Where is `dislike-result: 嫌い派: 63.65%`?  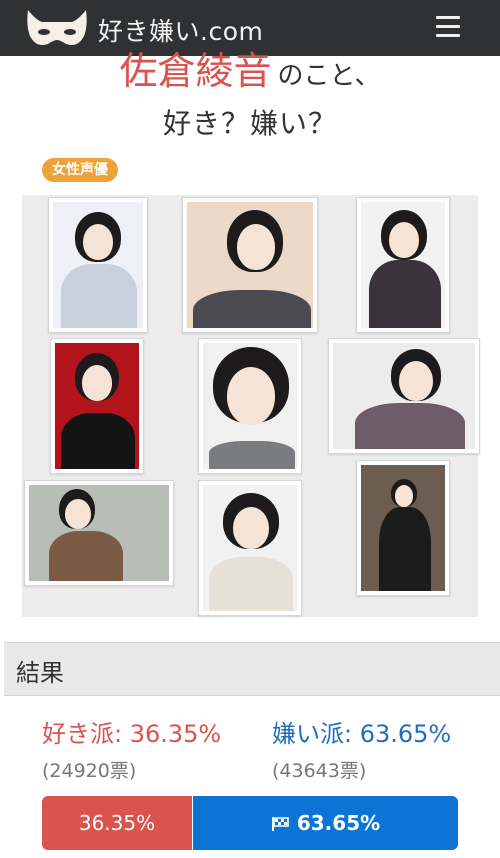 dislike-result: 嫌い派: 63.65% is located at coordinates (362, 734).